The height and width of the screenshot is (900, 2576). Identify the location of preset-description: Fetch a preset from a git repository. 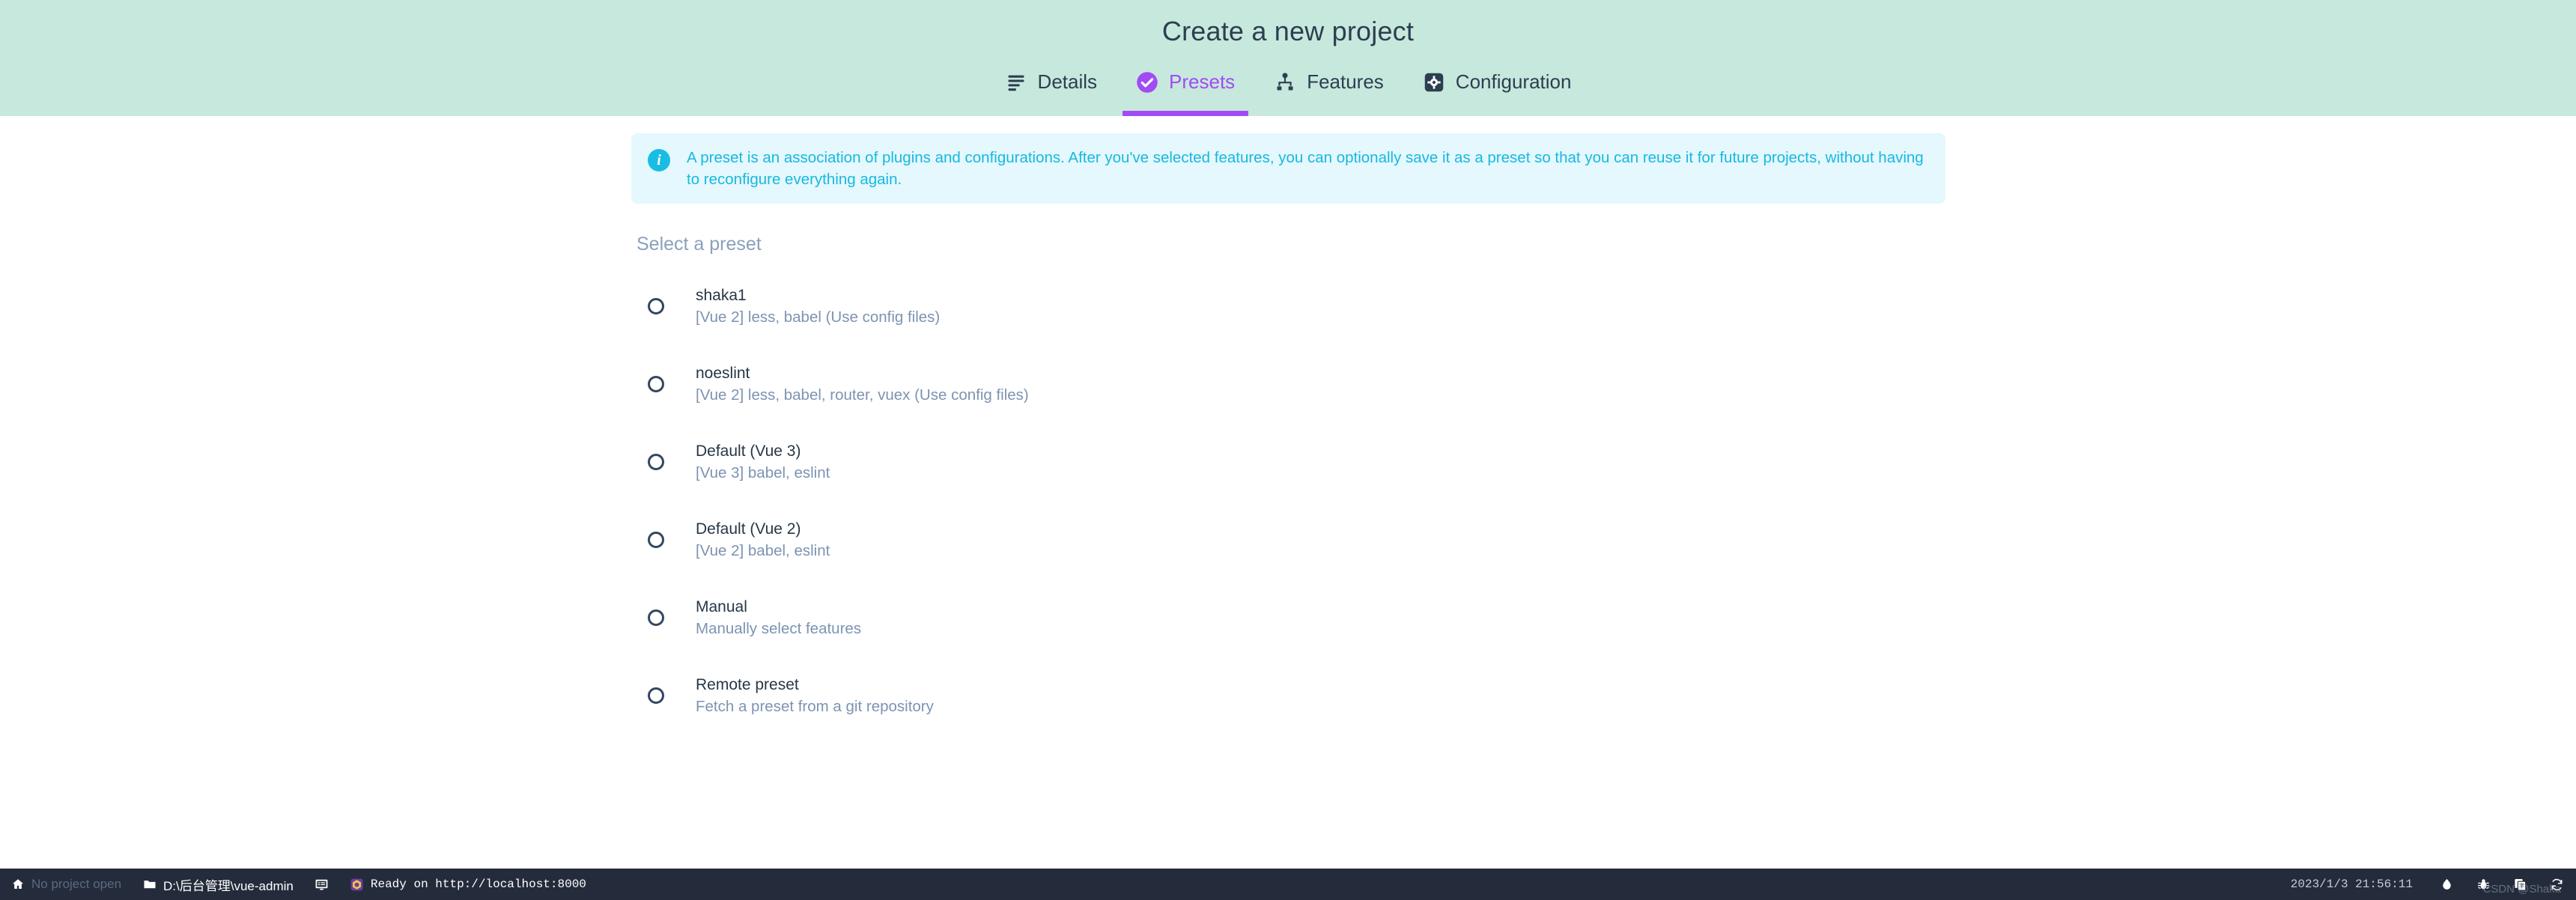
(815, 706).